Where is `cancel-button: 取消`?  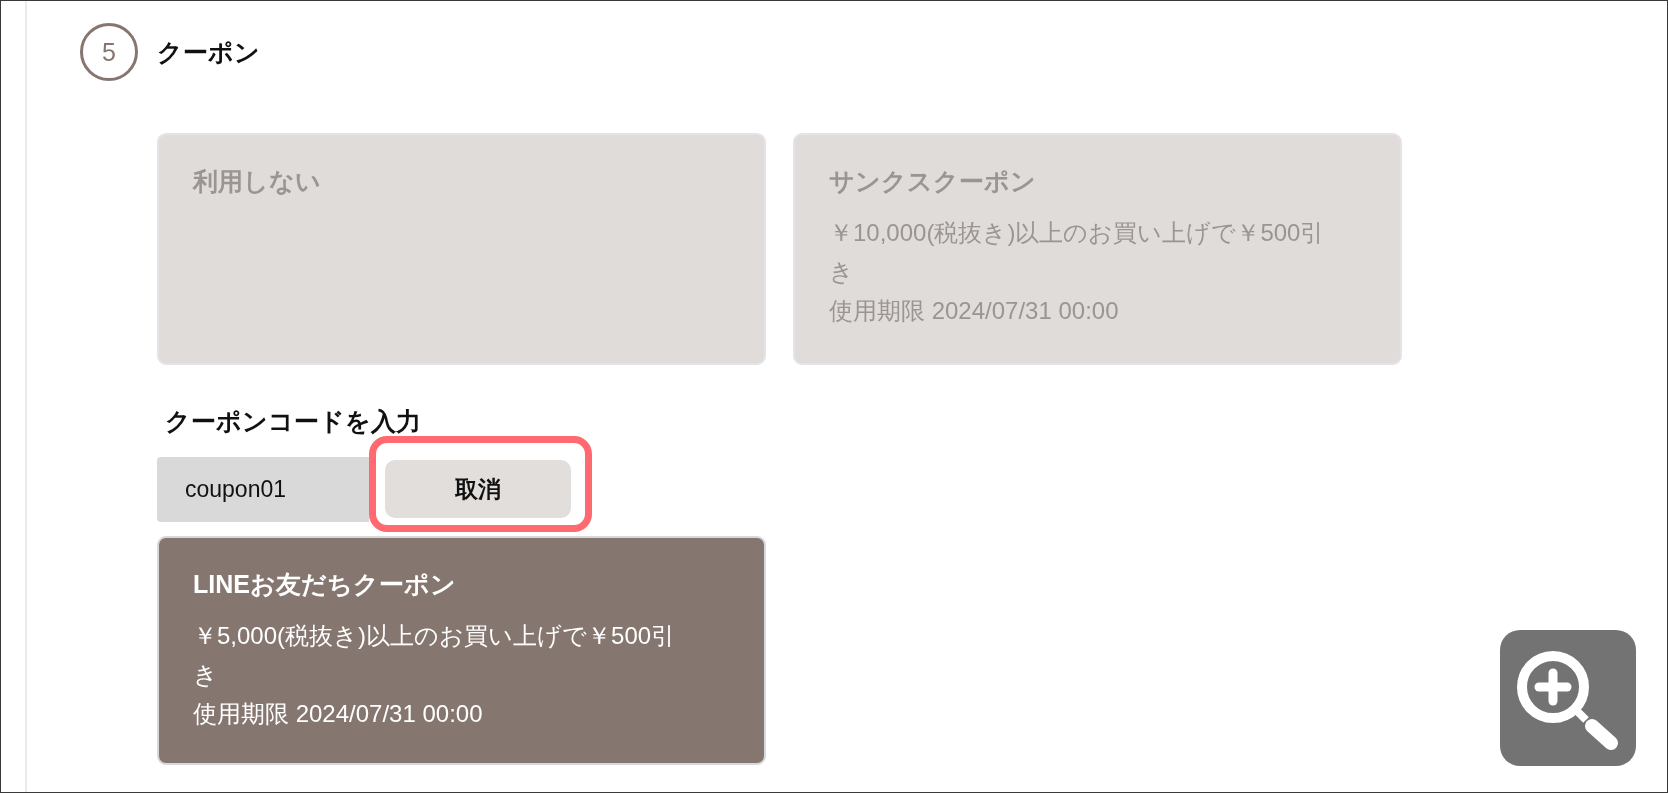 cancel-button: 取消 is located at coordinates (478, 489).